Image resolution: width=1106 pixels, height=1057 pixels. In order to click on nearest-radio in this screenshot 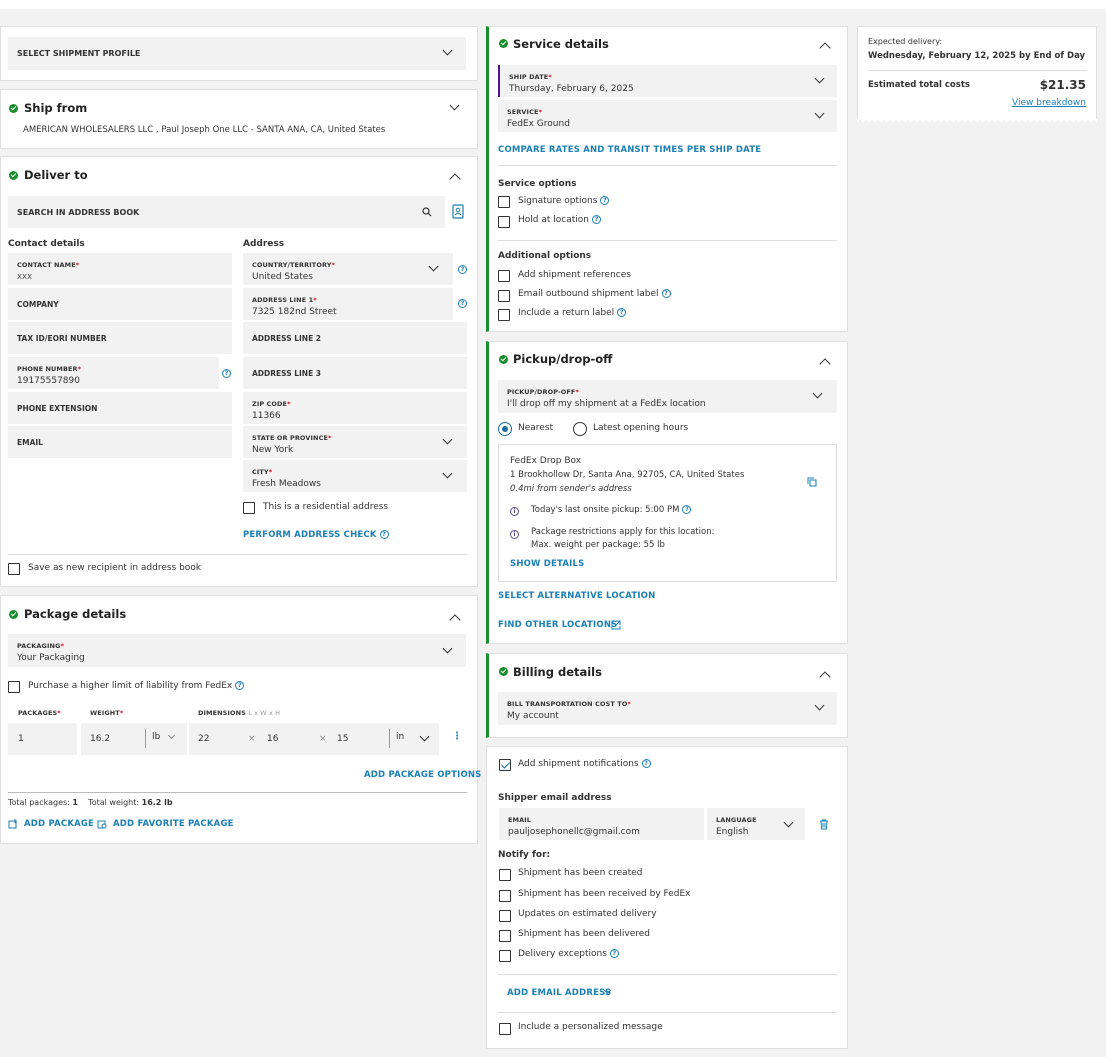, I will do `click(505, 429)`.